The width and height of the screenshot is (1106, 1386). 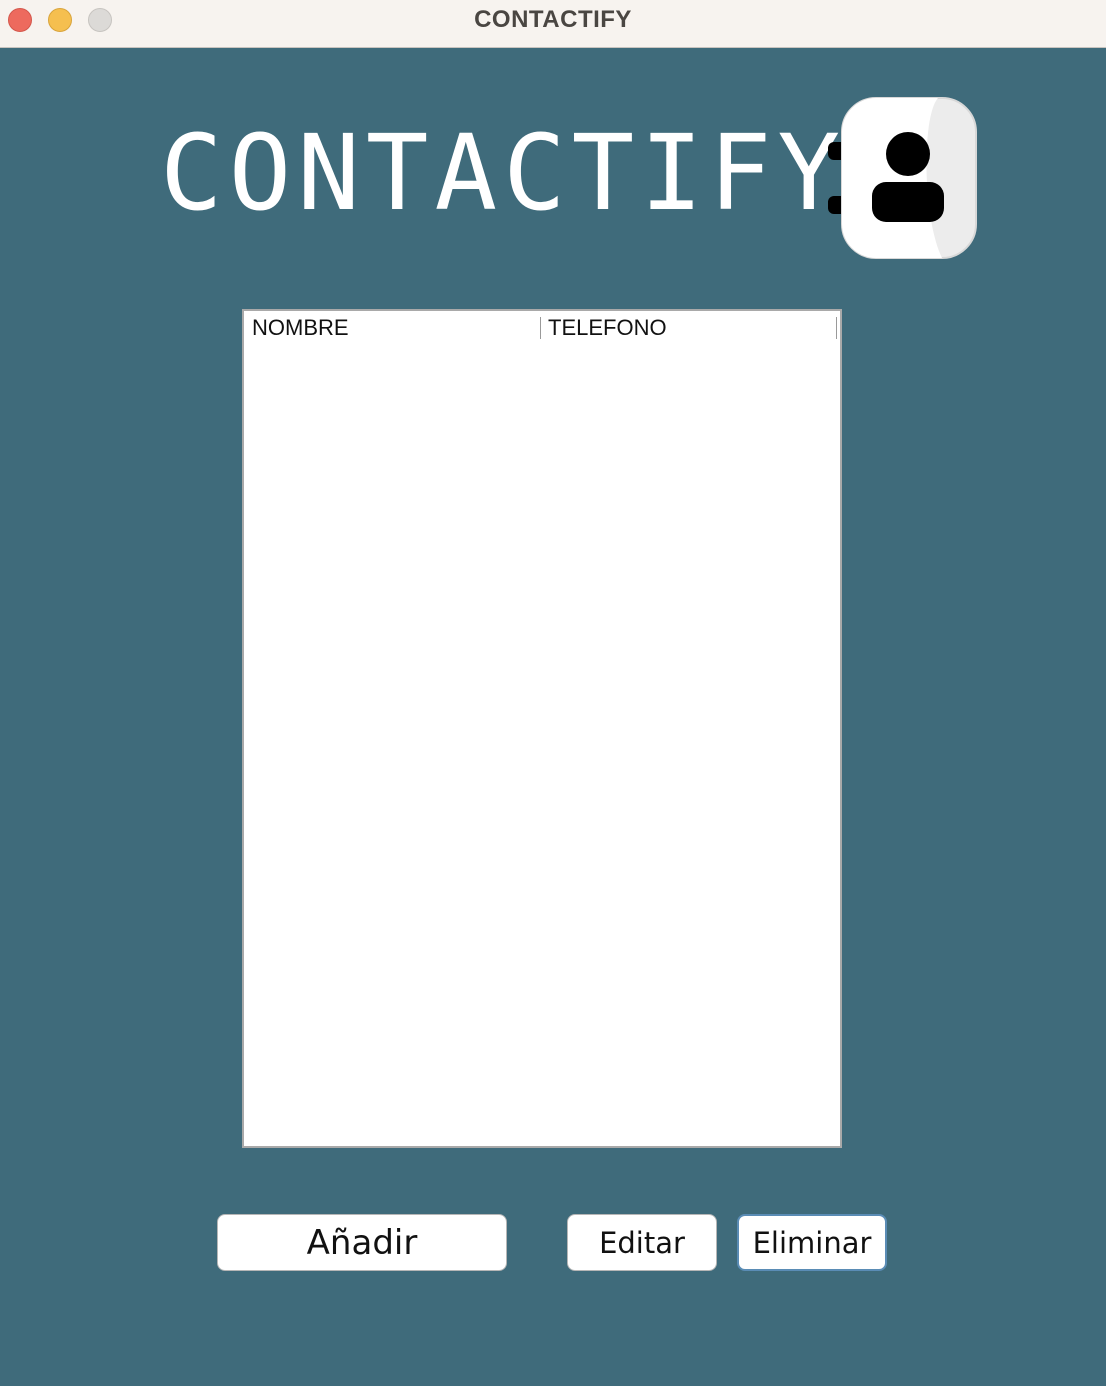 I want to click on title-bar: CONTACTIFY, so click(x=553, y=24).